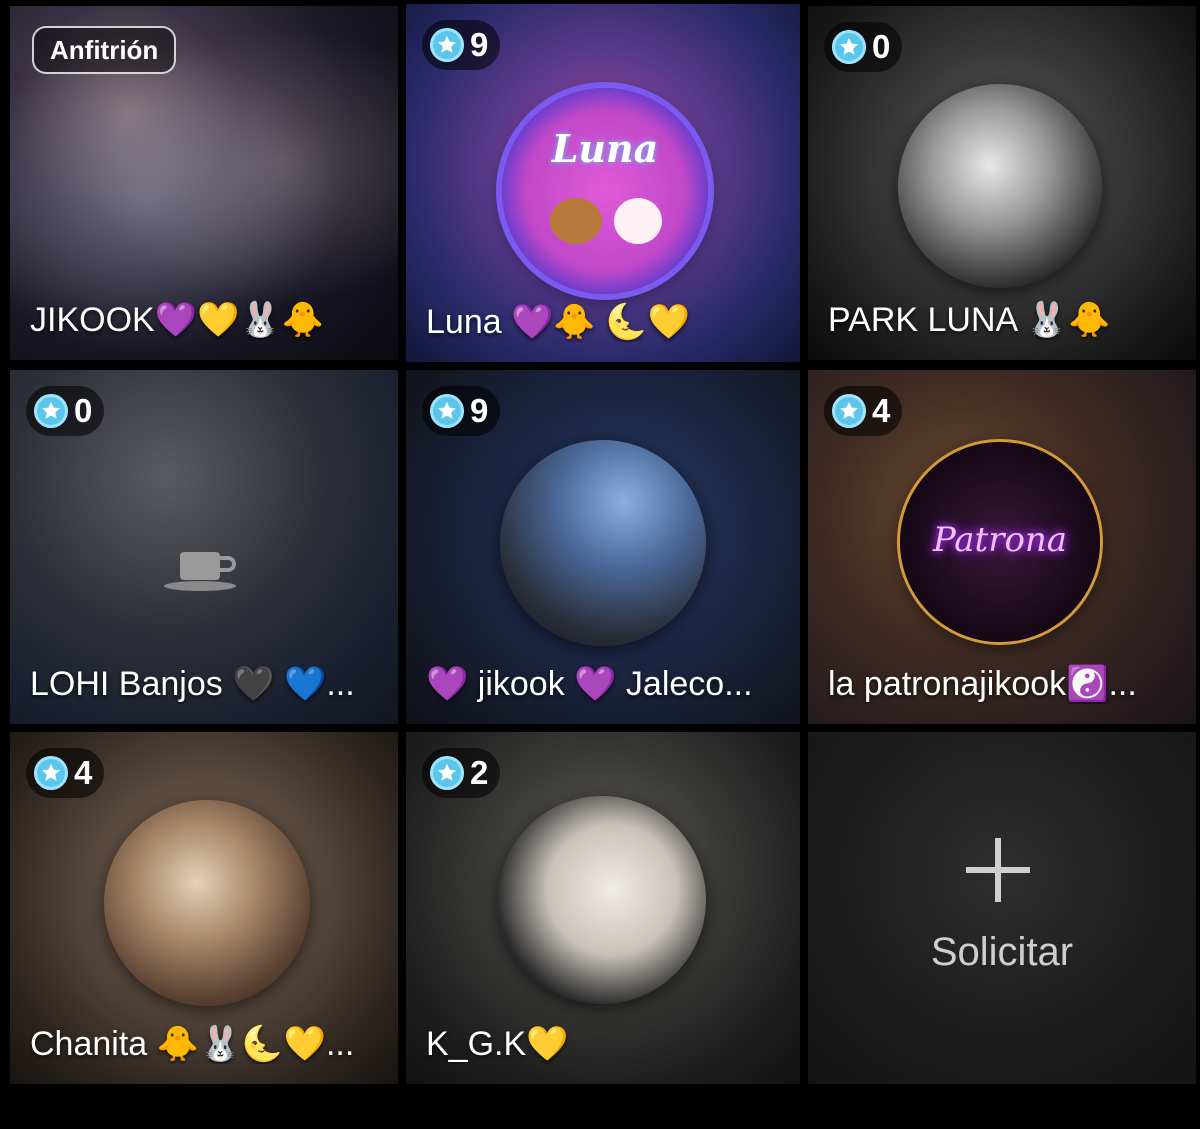 The image size is (1200, 1129). I want to click on bunny-sticker, so click(638, 221).